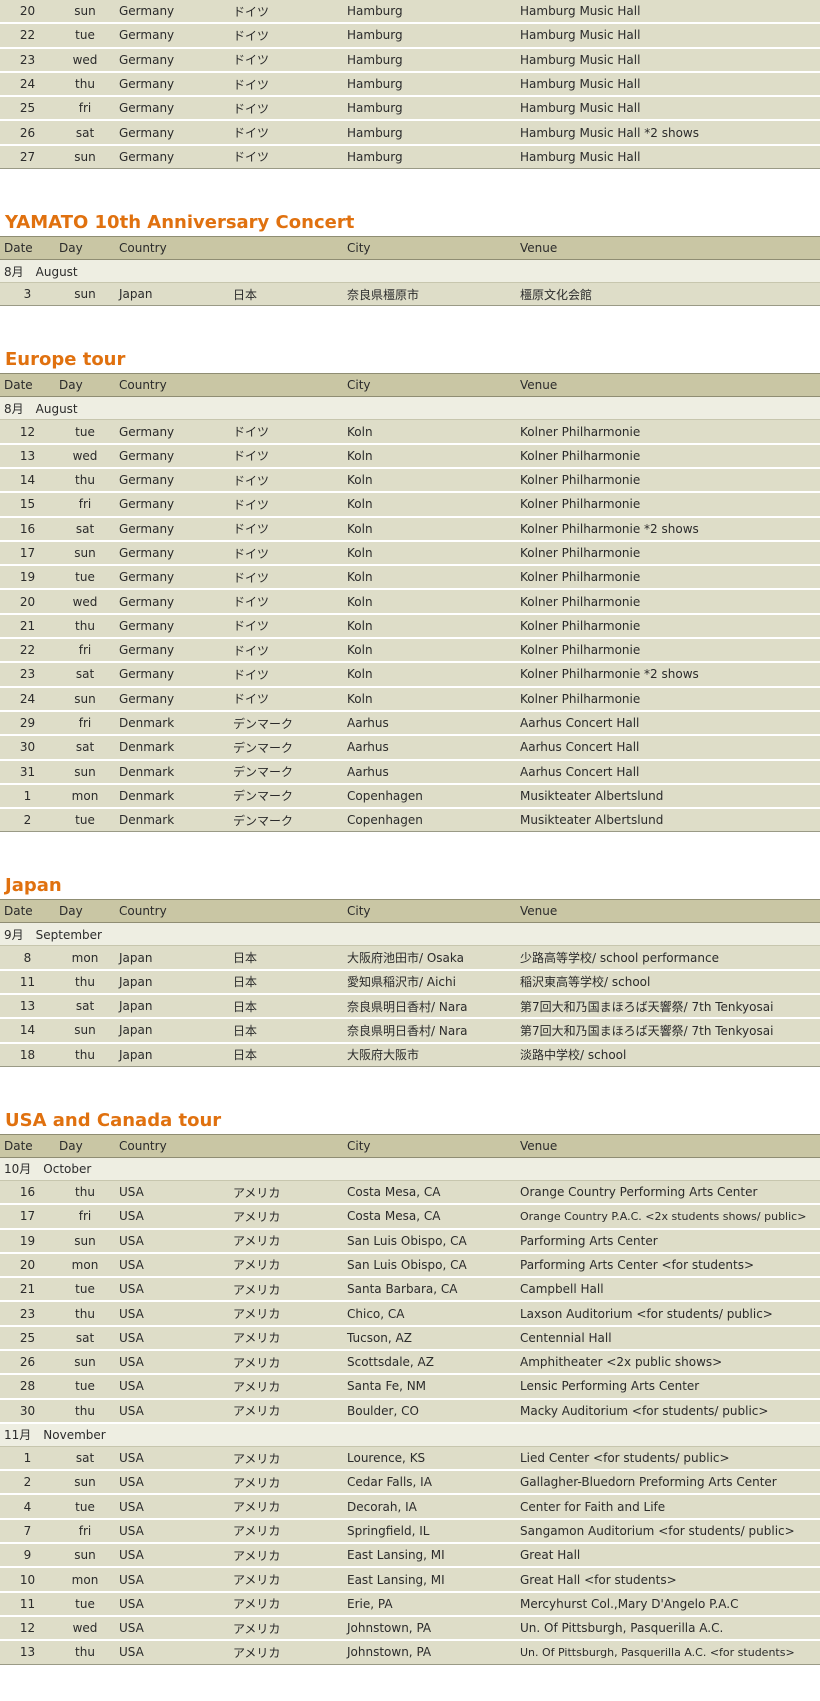 This screenshot has height=1701, width=820. I want to click on cell-city: 奈良県明日香村/ Nara, so click(429, 1031).